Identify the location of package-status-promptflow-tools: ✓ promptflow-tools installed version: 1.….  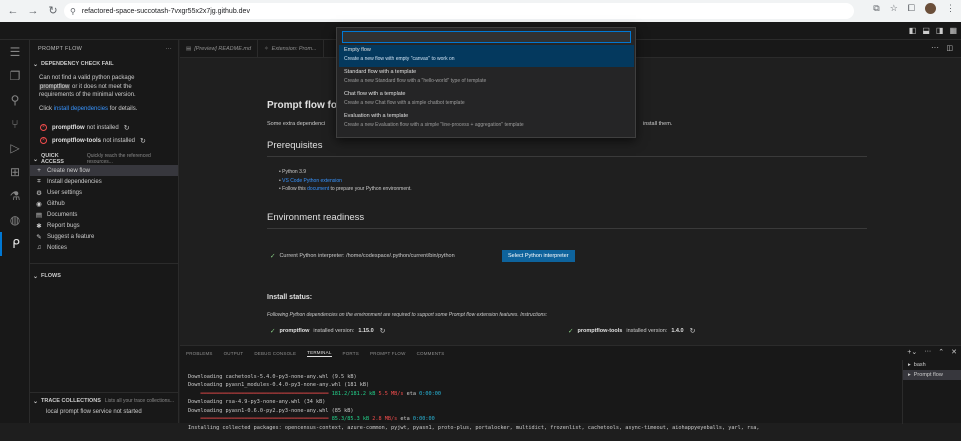
(631, 331).